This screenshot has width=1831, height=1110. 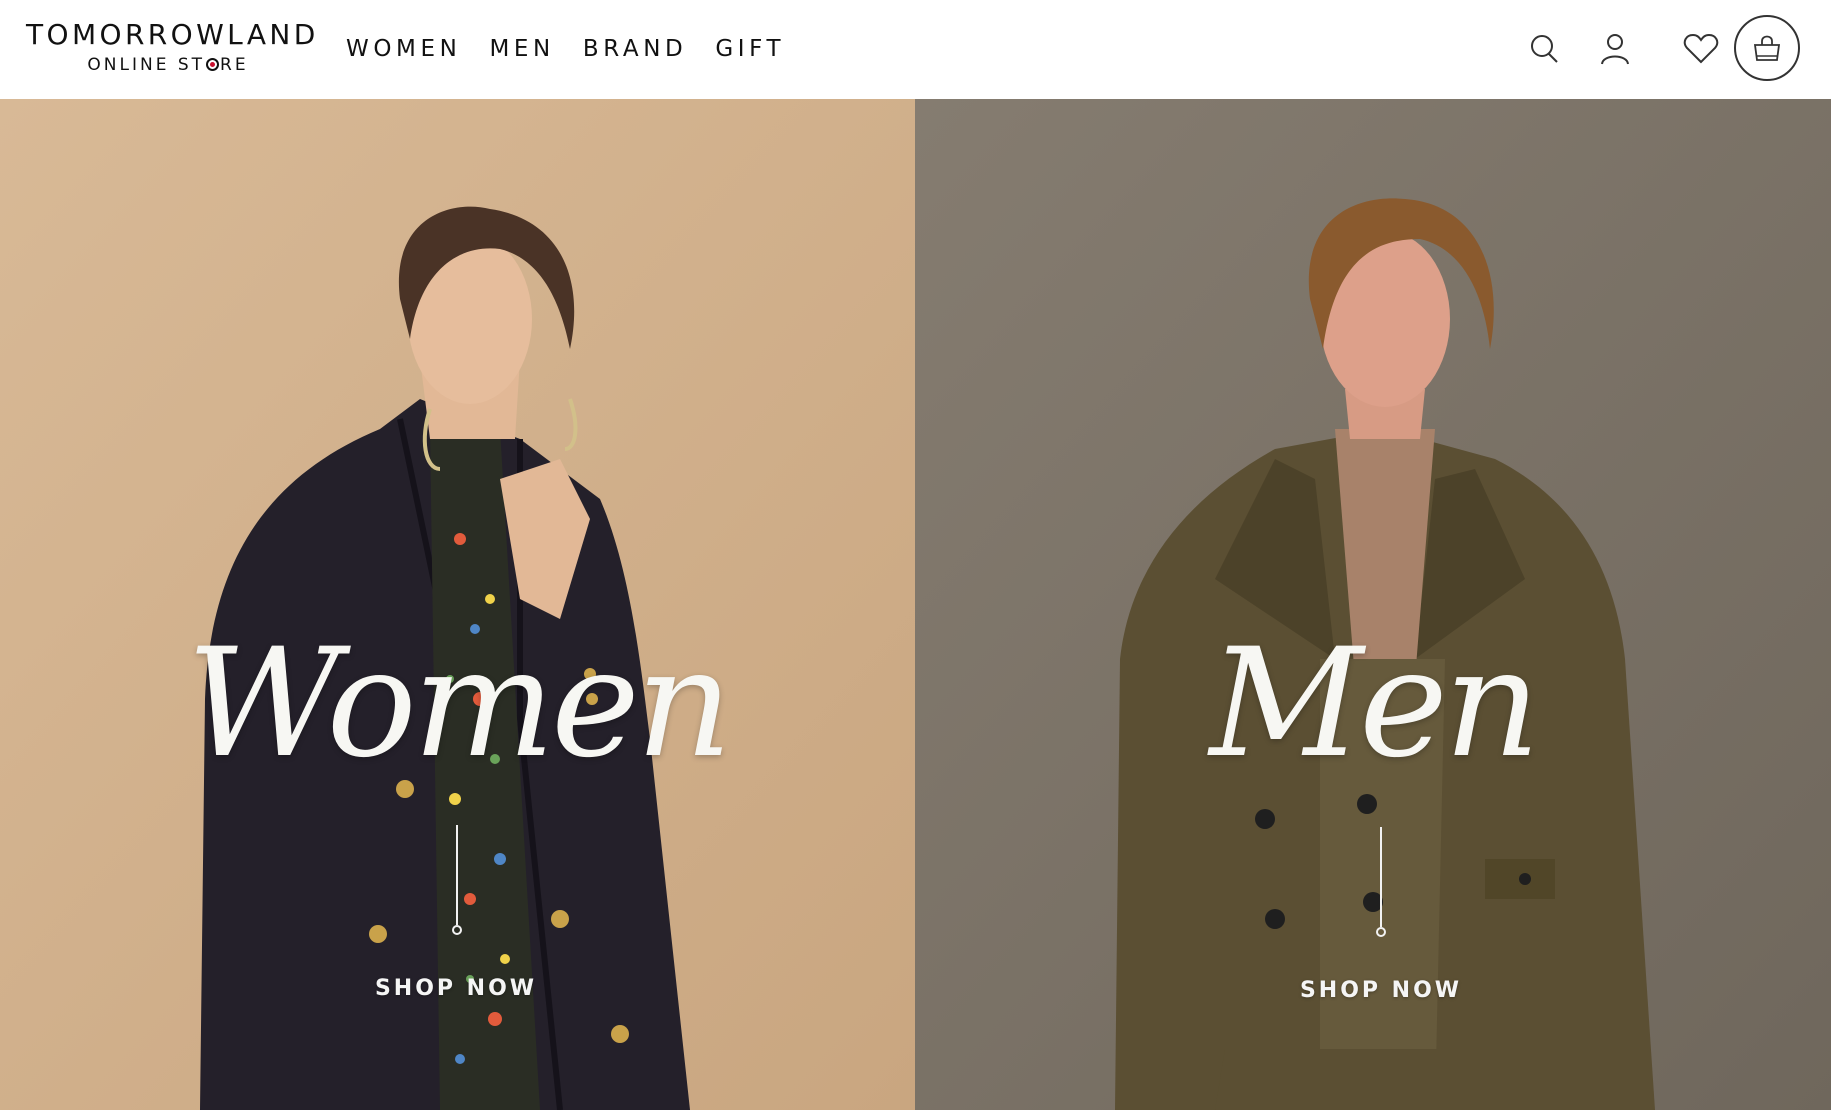 I want to click on logo-subtitle: ONLINE ST RE, so click(x=168, y=65).